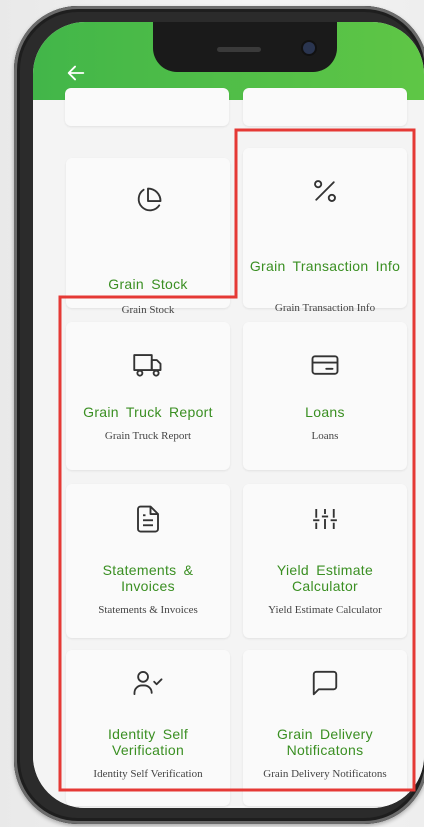 This screenshot has width=424, height=827. I want to click on card-title: Grain Delivery Notificatons, so click(325, 742).